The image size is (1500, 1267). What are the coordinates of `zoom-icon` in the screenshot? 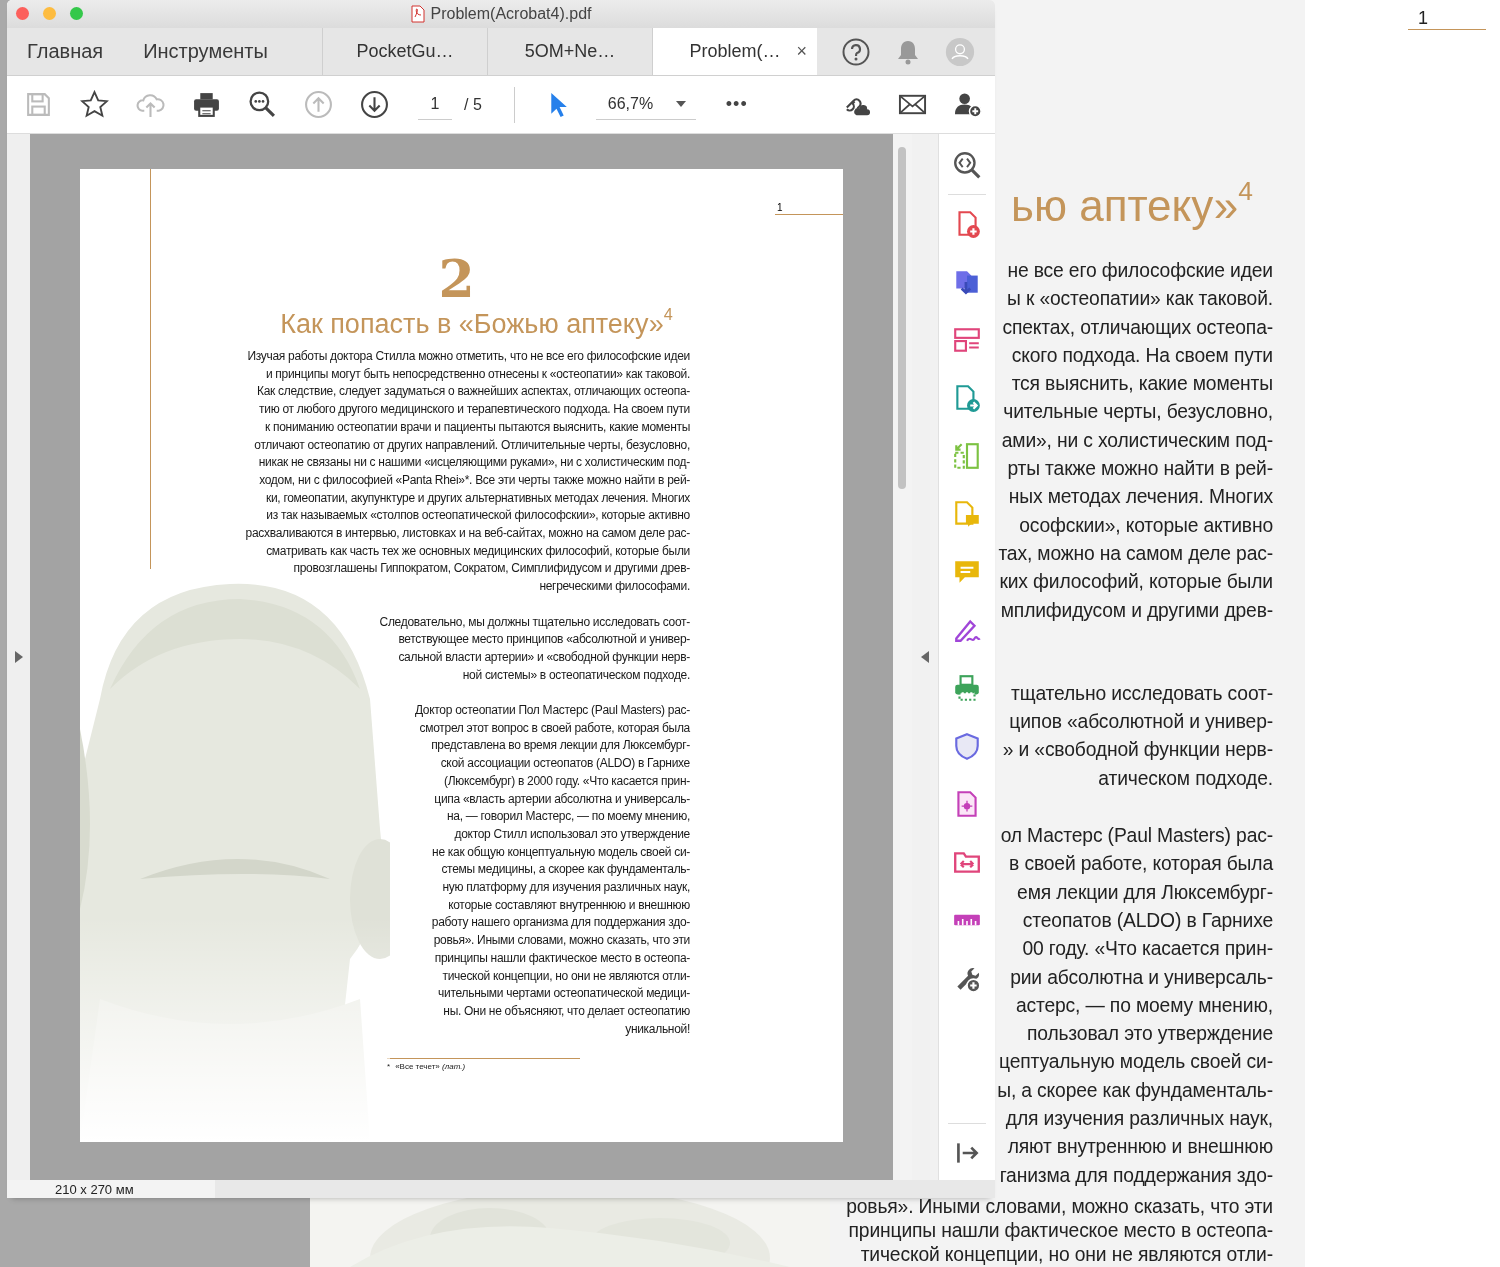 It's located at (967, 165).